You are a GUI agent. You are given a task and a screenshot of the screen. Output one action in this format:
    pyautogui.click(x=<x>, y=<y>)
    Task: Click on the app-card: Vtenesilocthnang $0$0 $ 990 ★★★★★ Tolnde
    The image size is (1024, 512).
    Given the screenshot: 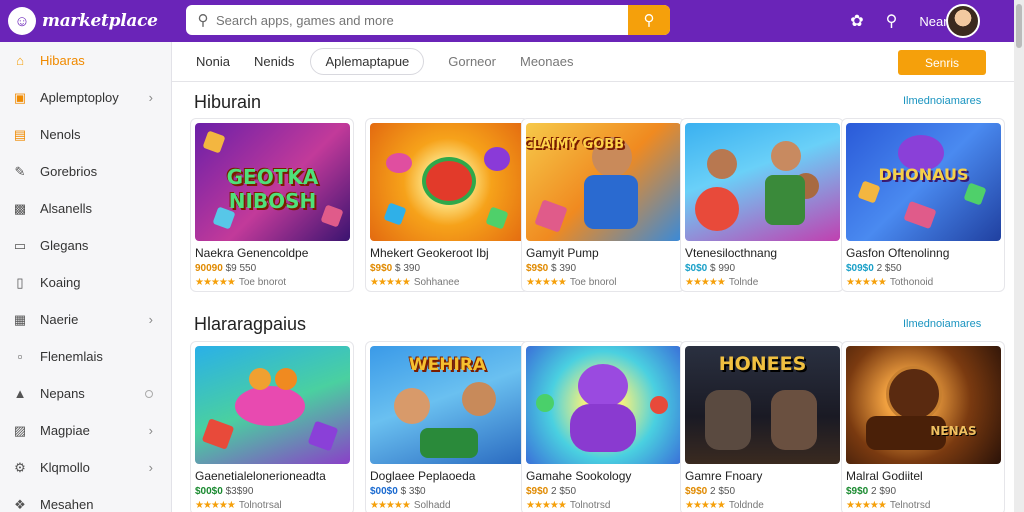 What is the action you would take?
    pyautogui.click(x=762, y=205)
    